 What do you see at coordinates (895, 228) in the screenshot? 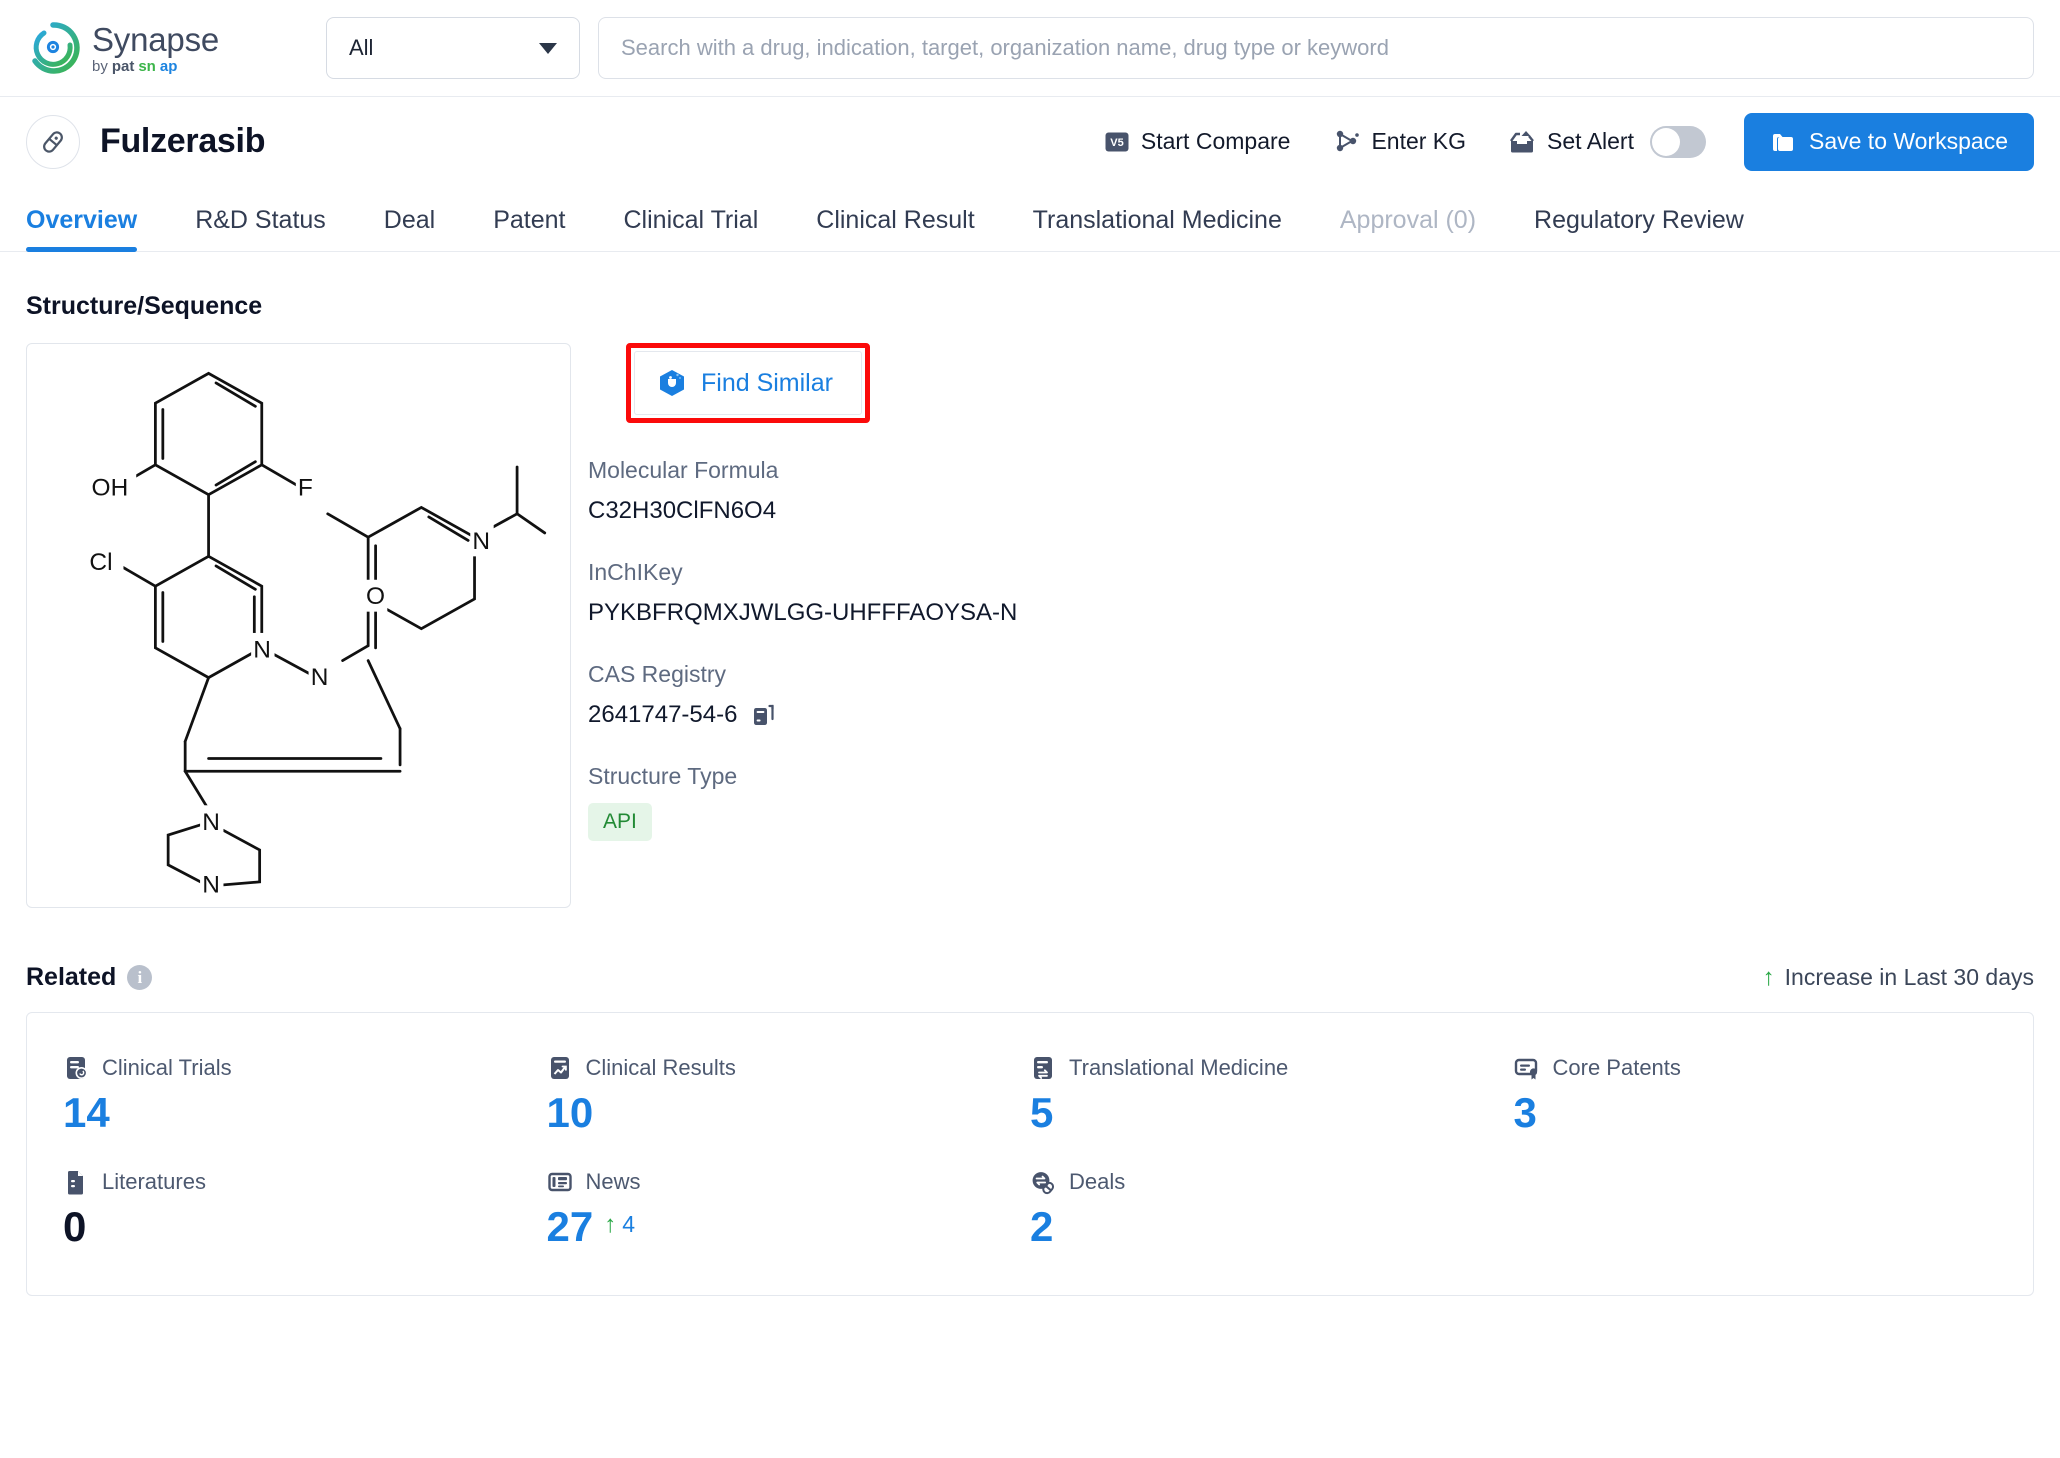
I see `tab-clinical-result: Clinical Result` at bounding box center [895, 228].